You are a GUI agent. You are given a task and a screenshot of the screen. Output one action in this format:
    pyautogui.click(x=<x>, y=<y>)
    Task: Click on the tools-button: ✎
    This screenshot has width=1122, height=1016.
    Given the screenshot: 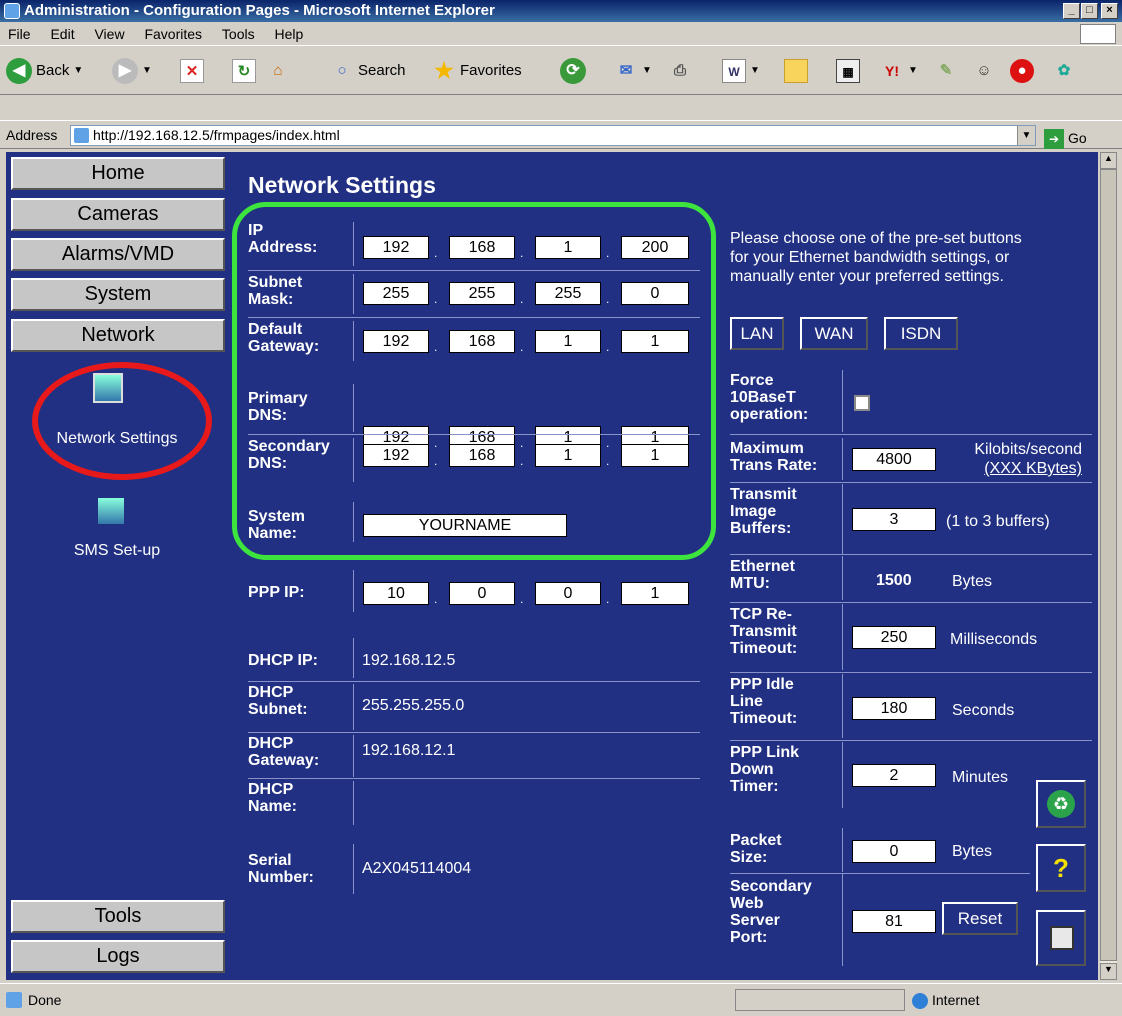 What is the action you would take?
    pyautogui.click(x=946, y=71)
    